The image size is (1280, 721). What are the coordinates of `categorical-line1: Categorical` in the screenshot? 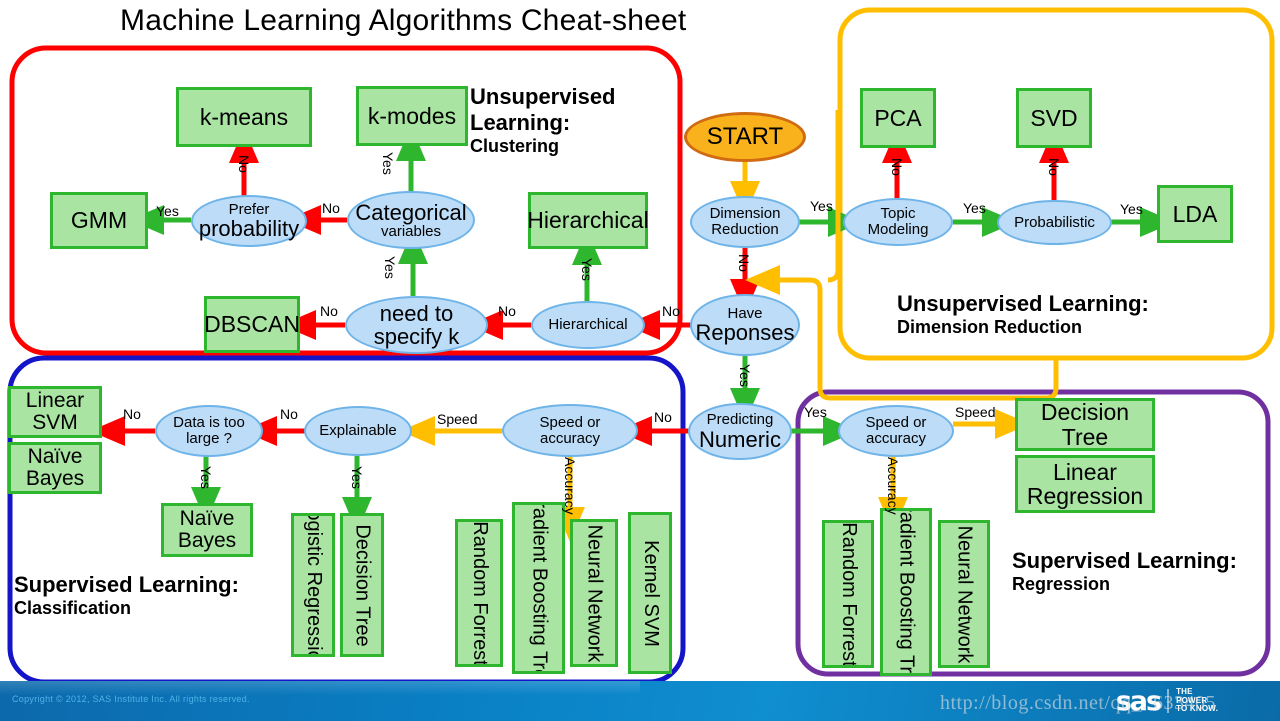 It's located at (411, 212).